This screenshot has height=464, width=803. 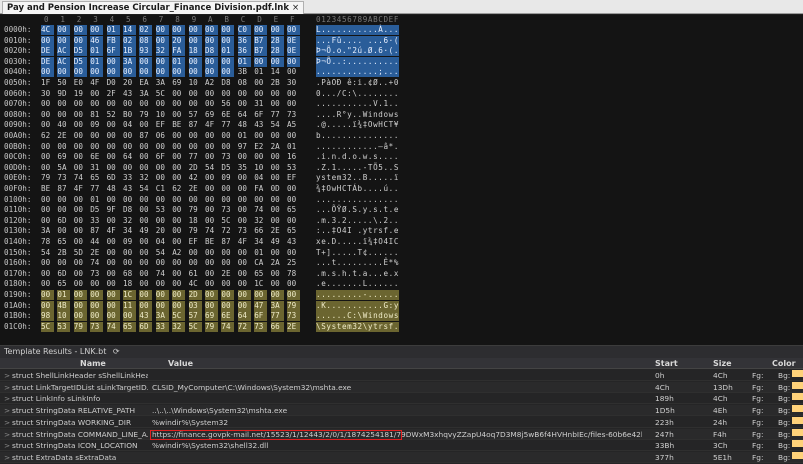 I want to click on hex-byte: 2A, so click(x=277, y=147).